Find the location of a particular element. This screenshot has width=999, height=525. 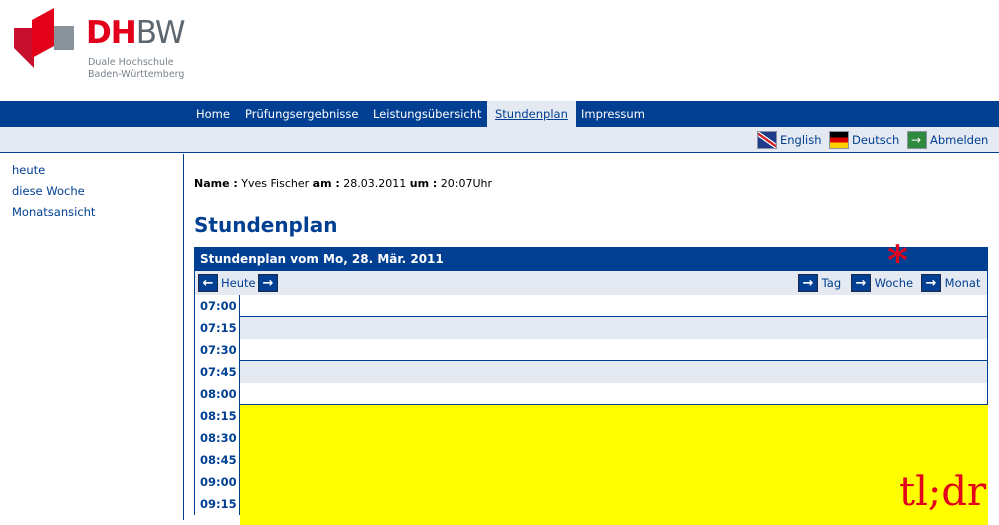

time-label: 08:00 is located at coordinates (217, 394).